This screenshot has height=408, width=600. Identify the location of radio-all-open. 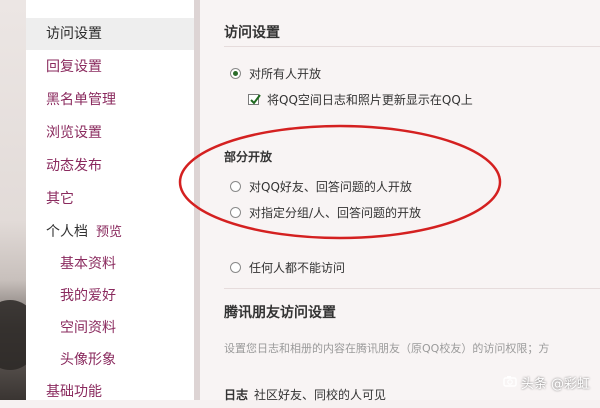
(235, 73).